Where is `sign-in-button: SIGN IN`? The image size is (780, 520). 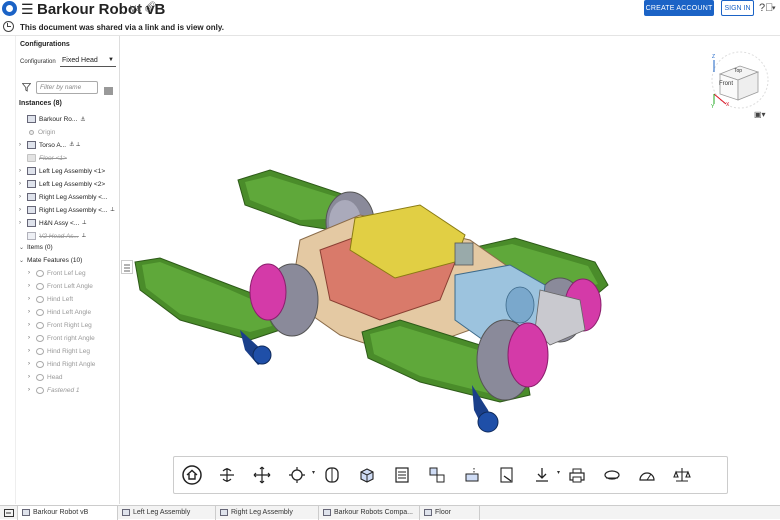
sign-in-button: SIGN IN is located at coordinates (737, 8).